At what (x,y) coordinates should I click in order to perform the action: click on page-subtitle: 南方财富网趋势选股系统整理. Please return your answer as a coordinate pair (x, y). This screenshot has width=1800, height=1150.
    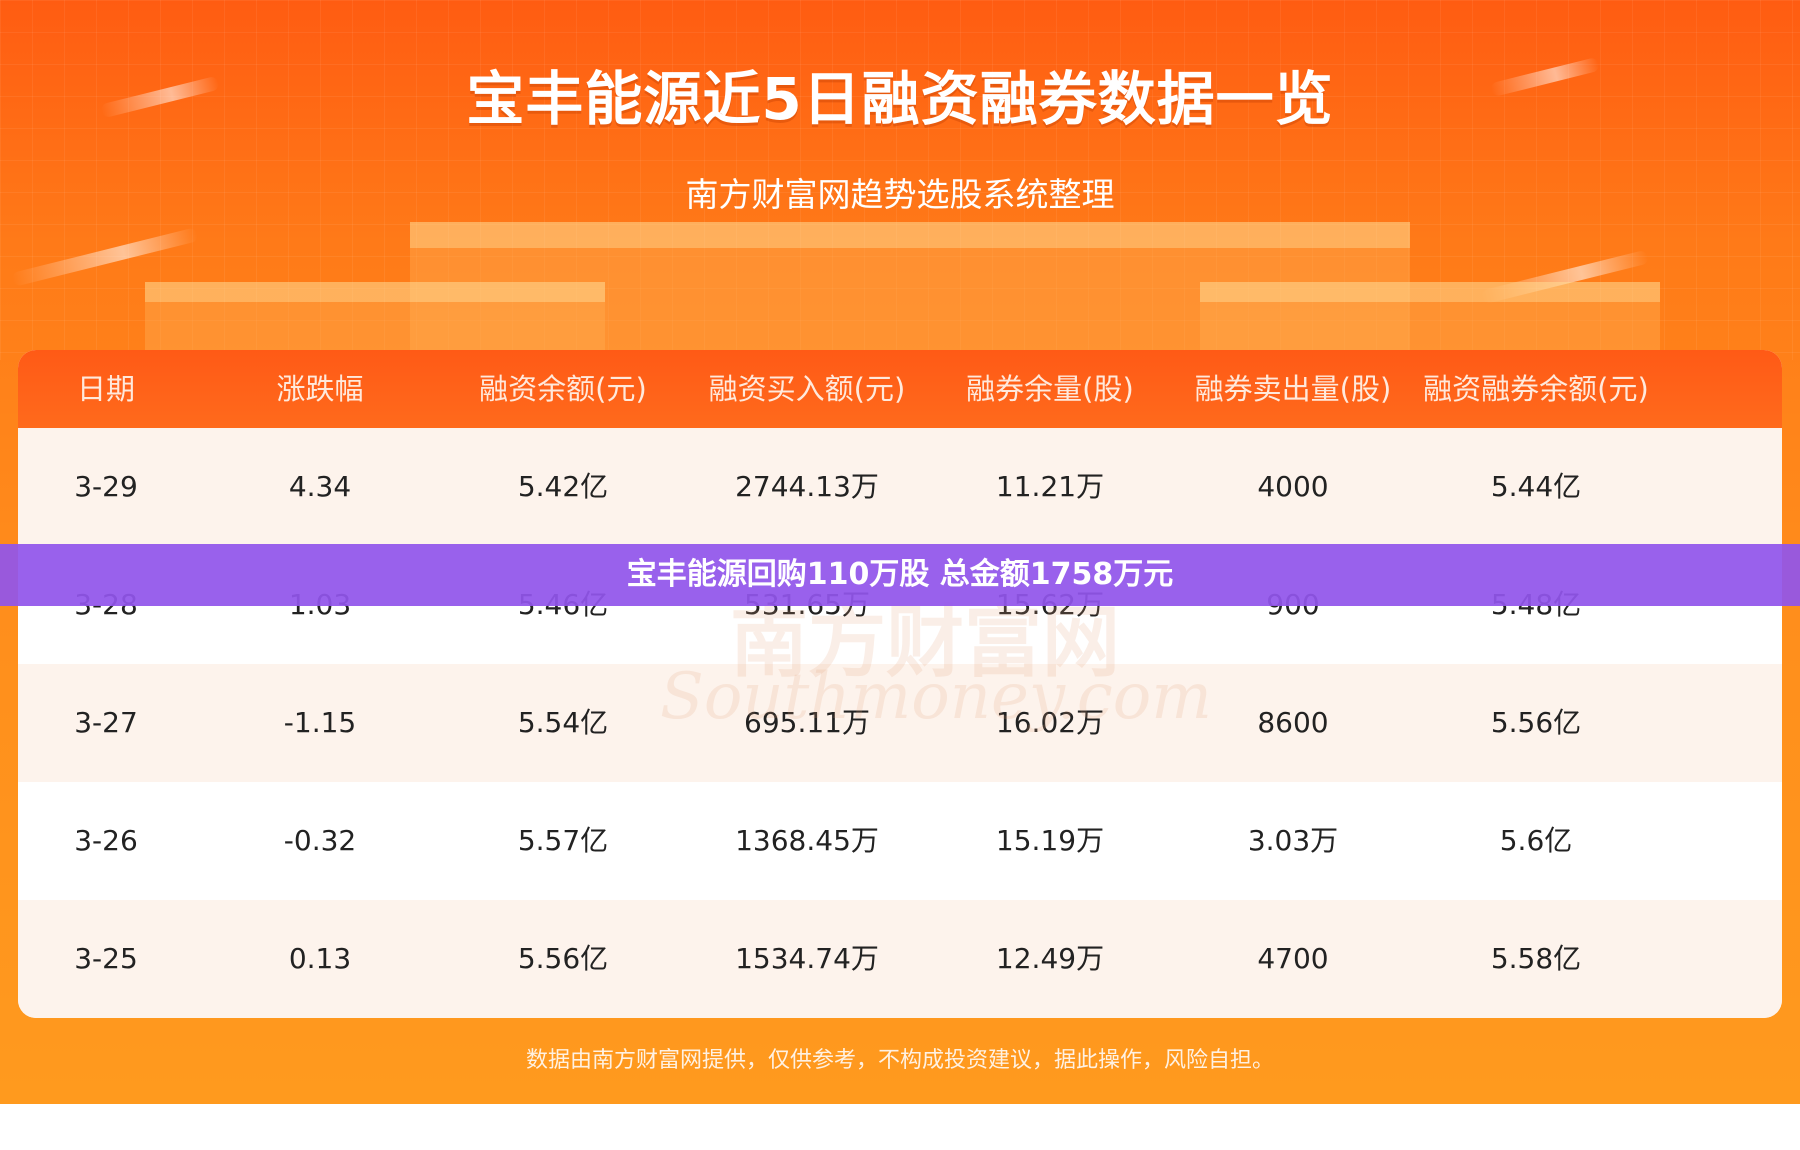
    Looking at the image, I should click on (900, 194).